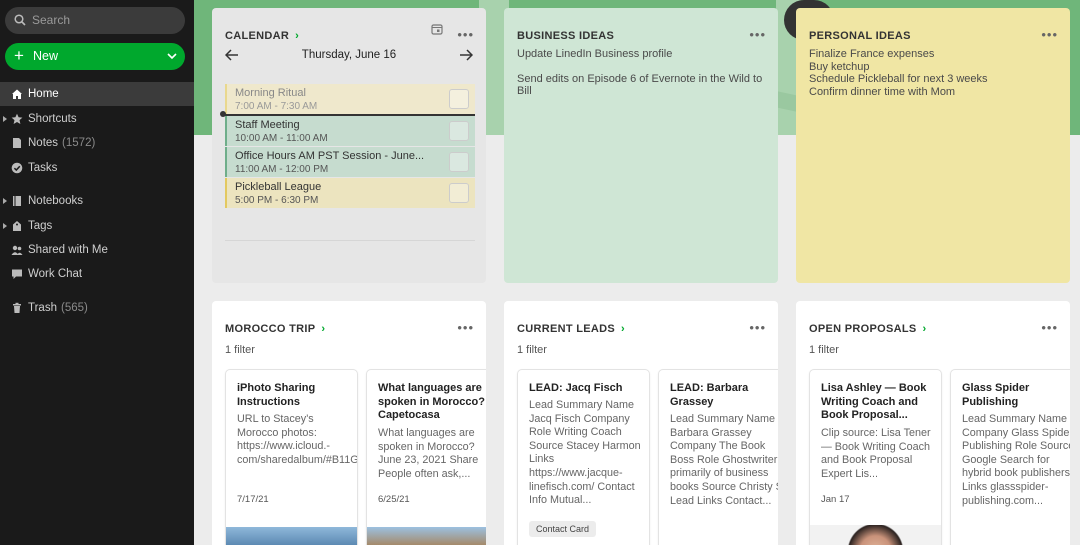  What do you see at coordinates (253, 499) in the screenshot?
I see `card-date: 7/17/21` at bounding box center [253, 499].